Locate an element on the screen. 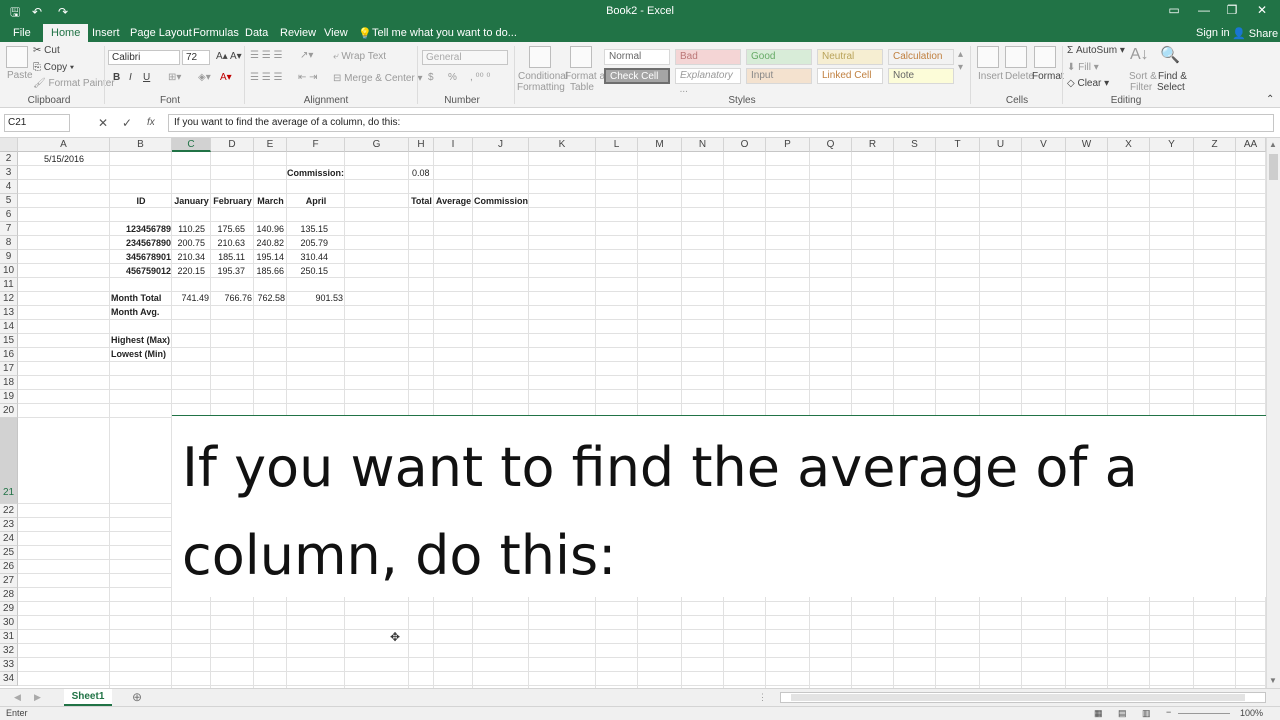 The width and height of the screenshot is (1280, 720). style-linked-cell: Linked Cell is located at coordinates (850, 76).